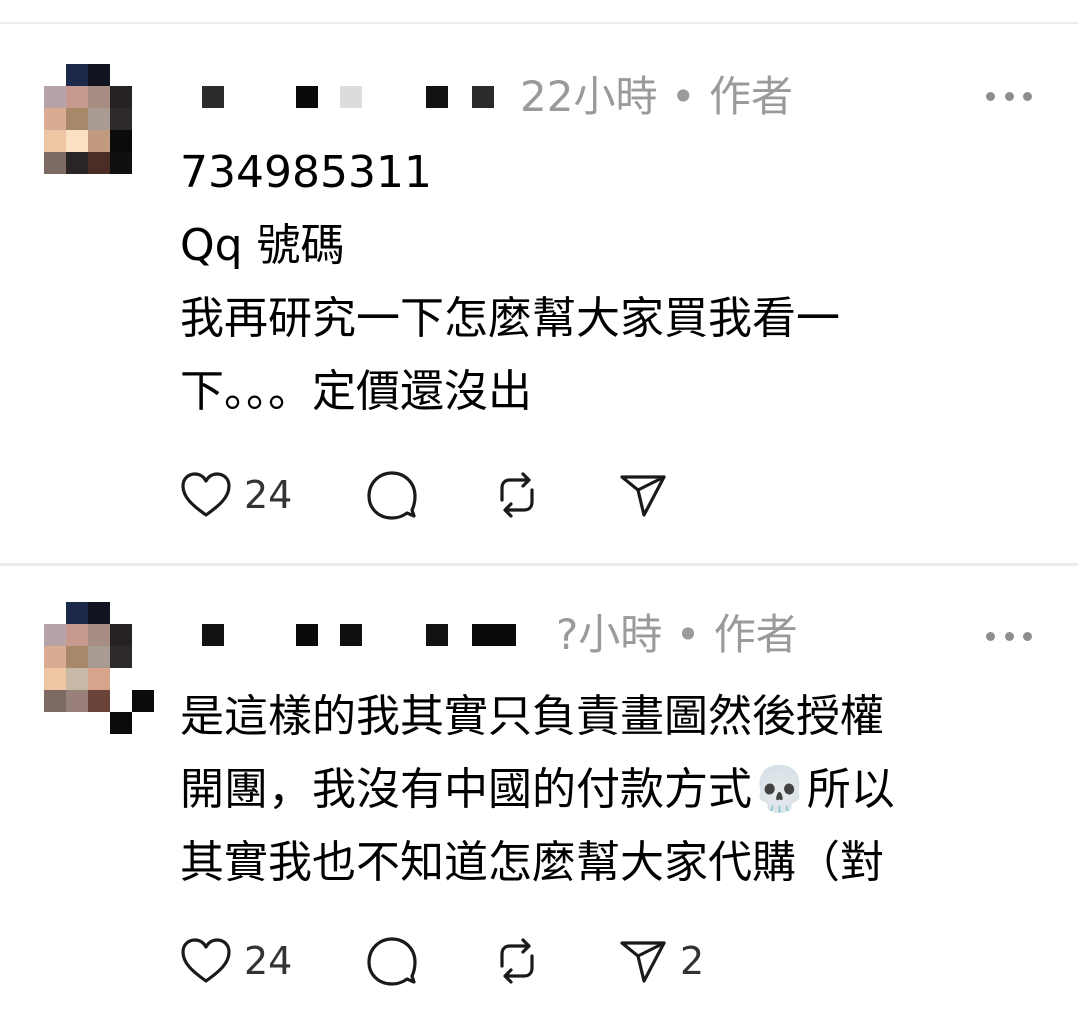 This screenshot has width=1078, height=1018. What do you see at coordinates (262, 245) in the screenshot?
I see `post-text-line: Qq 號碼` at bounding box center [262, 245].